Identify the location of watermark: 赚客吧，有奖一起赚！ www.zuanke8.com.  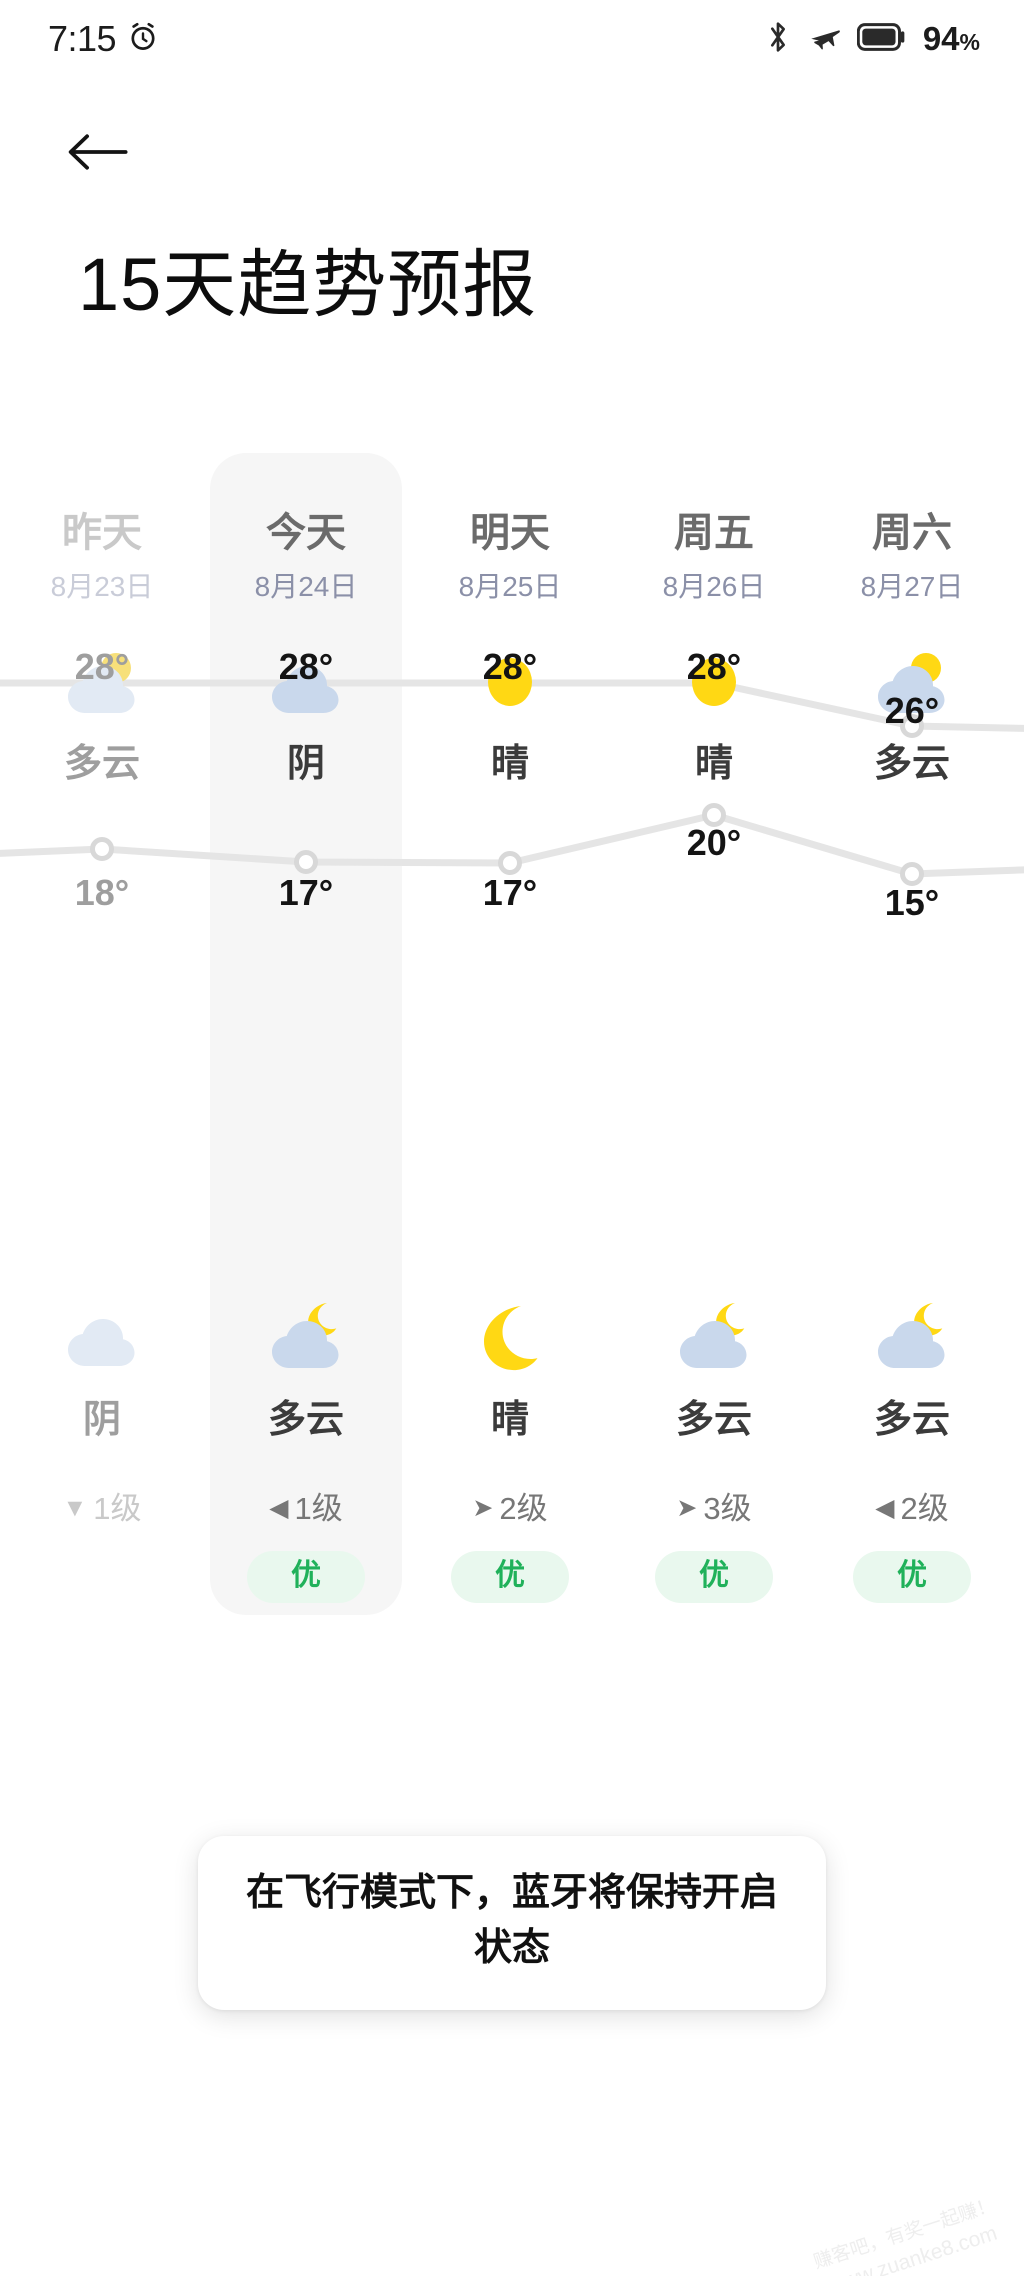
(909, 2234).